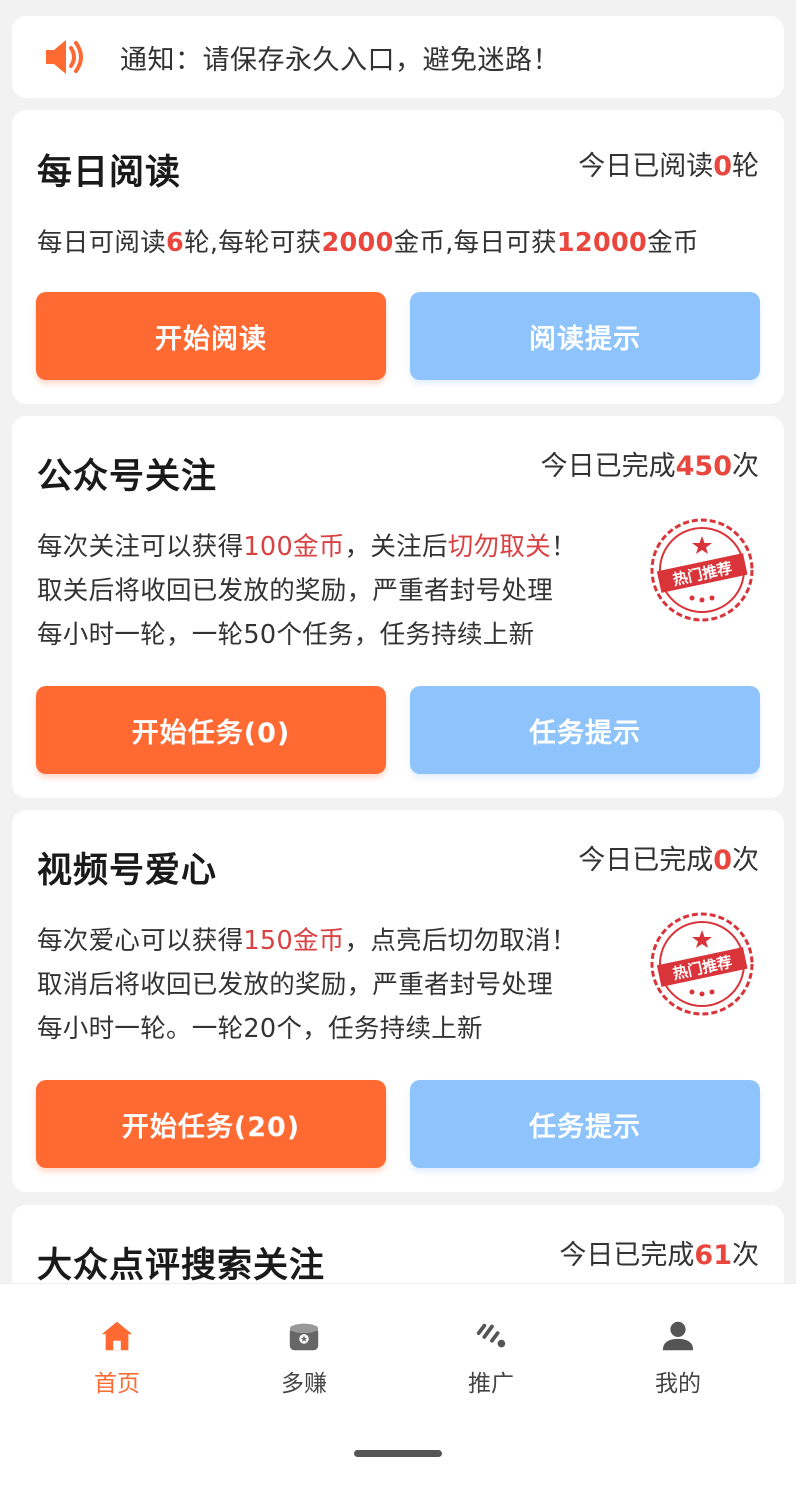 The image size is (796, 1488). I want to click on card-line-2: 取关后将收回已发放的奖励，严重者封号处理, so click(295, 591).